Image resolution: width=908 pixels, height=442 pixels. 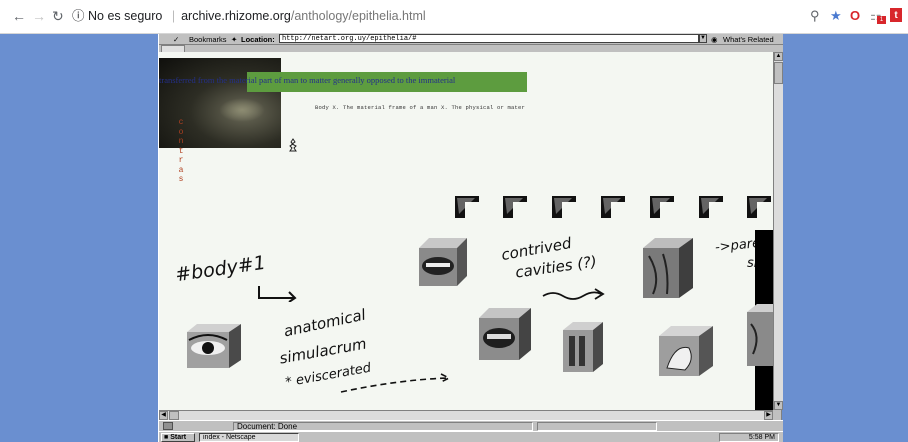 I want to click on scroll-left-icon: ◀, so click(x=163, y=415).